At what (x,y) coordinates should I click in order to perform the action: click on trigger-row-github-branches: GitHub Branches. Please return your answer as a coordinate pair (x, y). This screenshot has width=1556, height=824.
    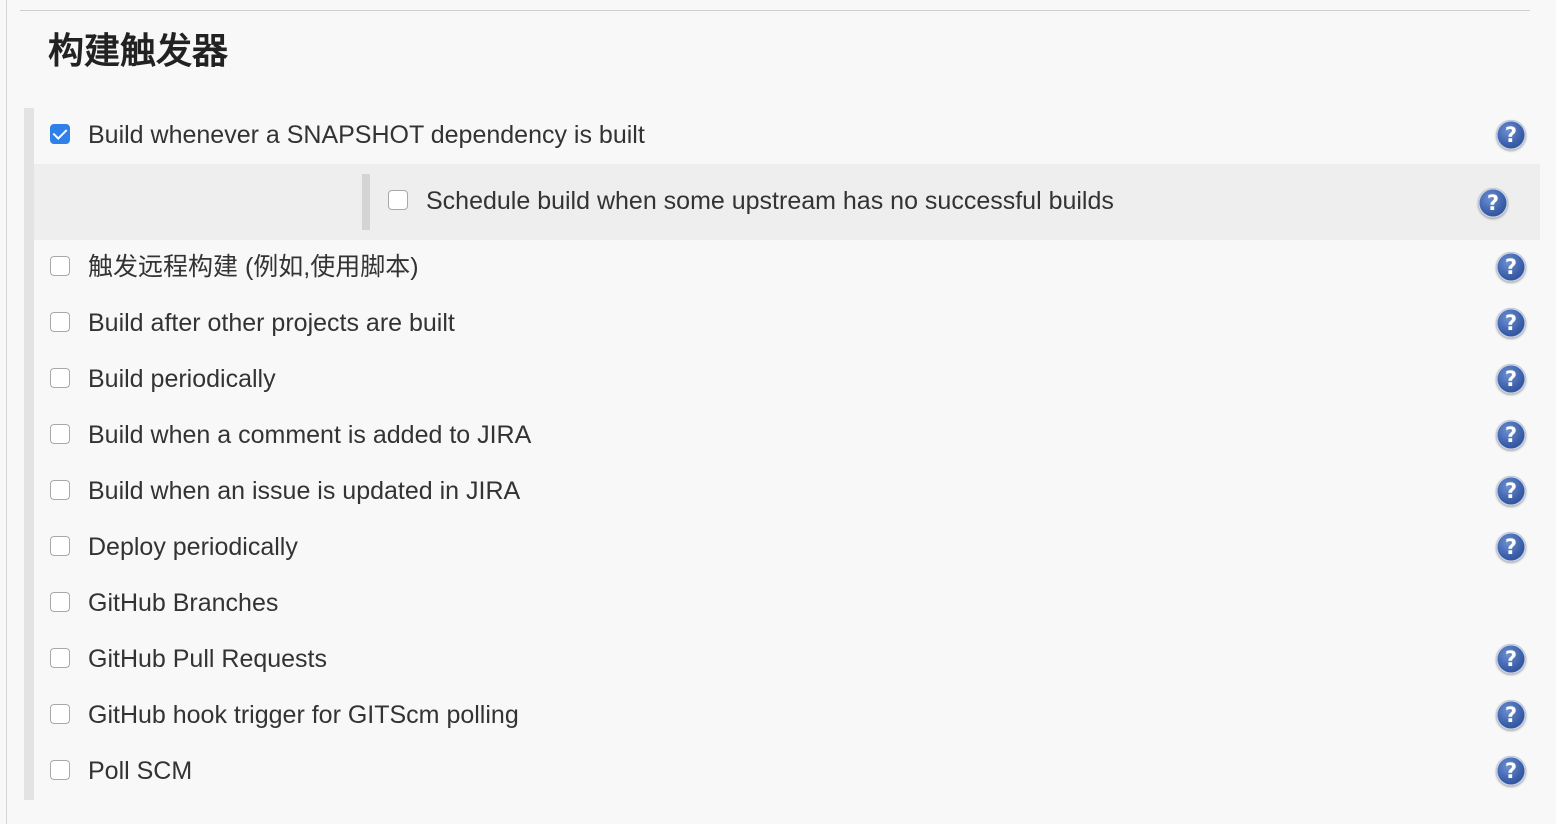
    Looking at the image, I should click on (787, 604).